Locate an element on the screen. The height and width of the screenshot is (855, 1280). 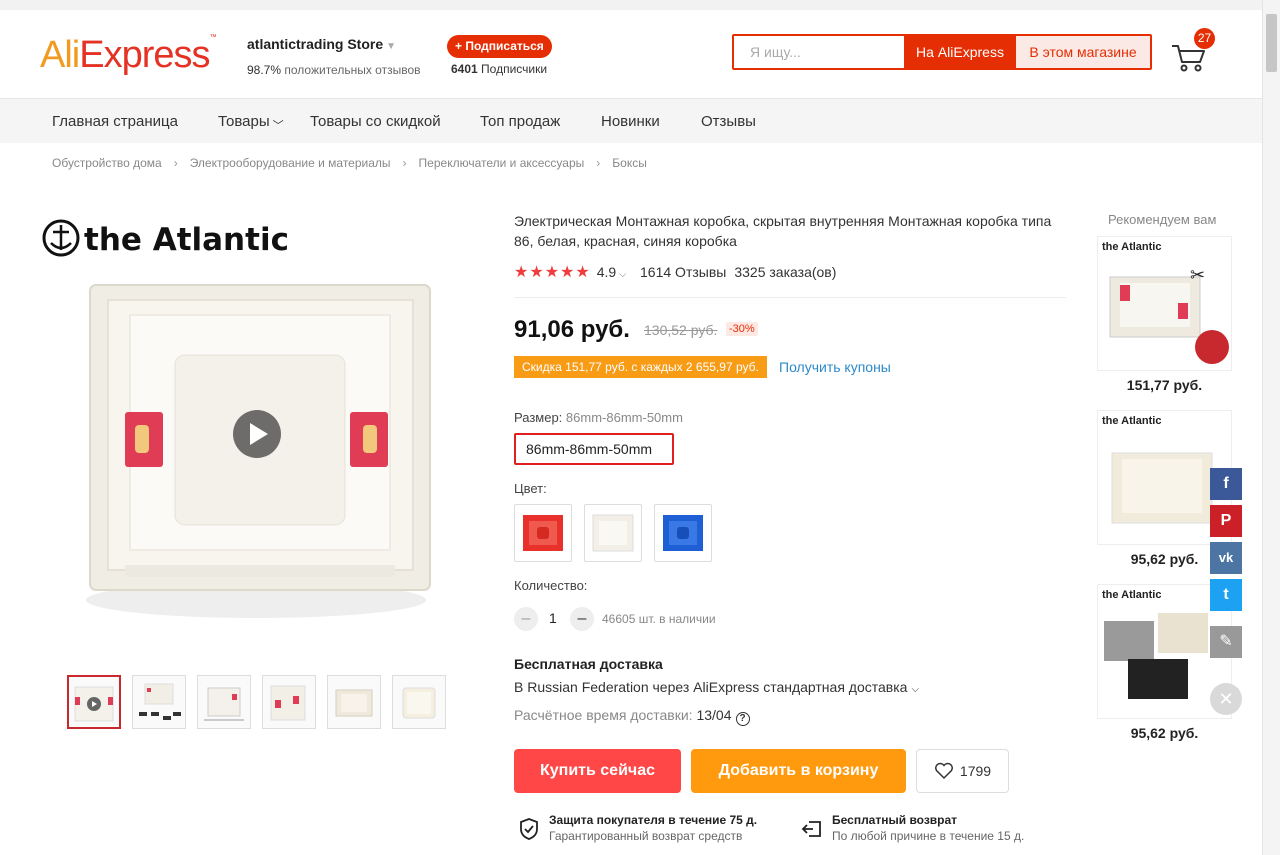
product-rating: ★★★★★ 4.9 ⌵ 1614 Отзывы 3325 заказа(ов) is located at coordinates (675, 272).